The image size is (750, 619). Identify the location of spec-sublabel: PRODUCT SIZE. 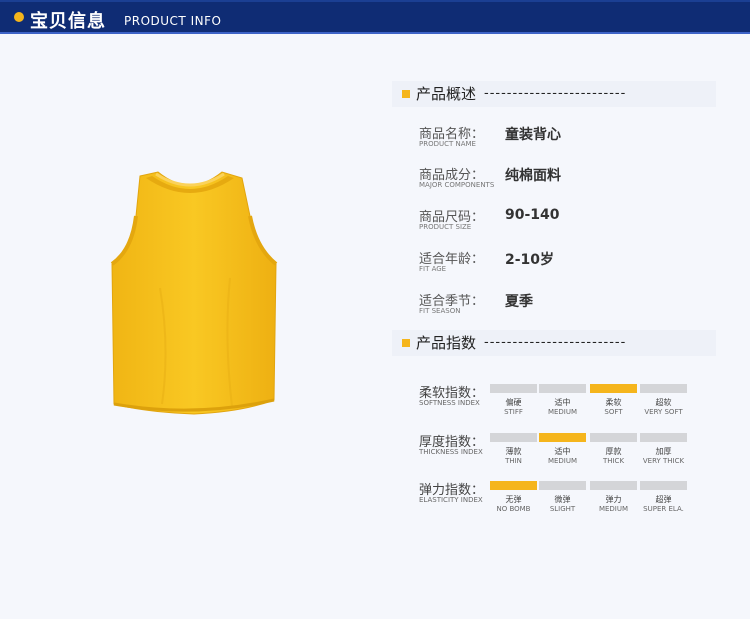
(445, 227).